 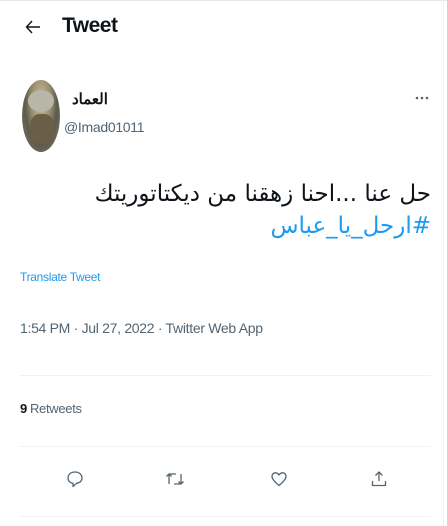 What do you see at coordinates (379, 479) in the screenshot?
I see `share-icon` at bounding box center [379, 479].